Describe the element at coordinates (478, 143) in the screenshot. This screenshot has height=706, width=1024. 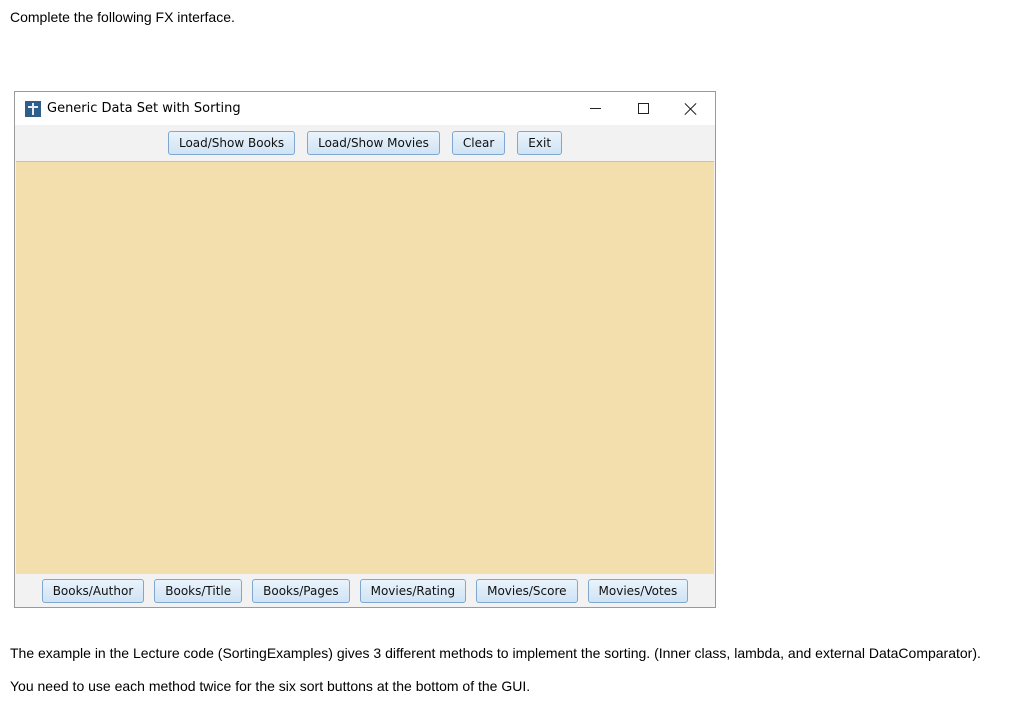
I see `clear-button: Clear` at that location.